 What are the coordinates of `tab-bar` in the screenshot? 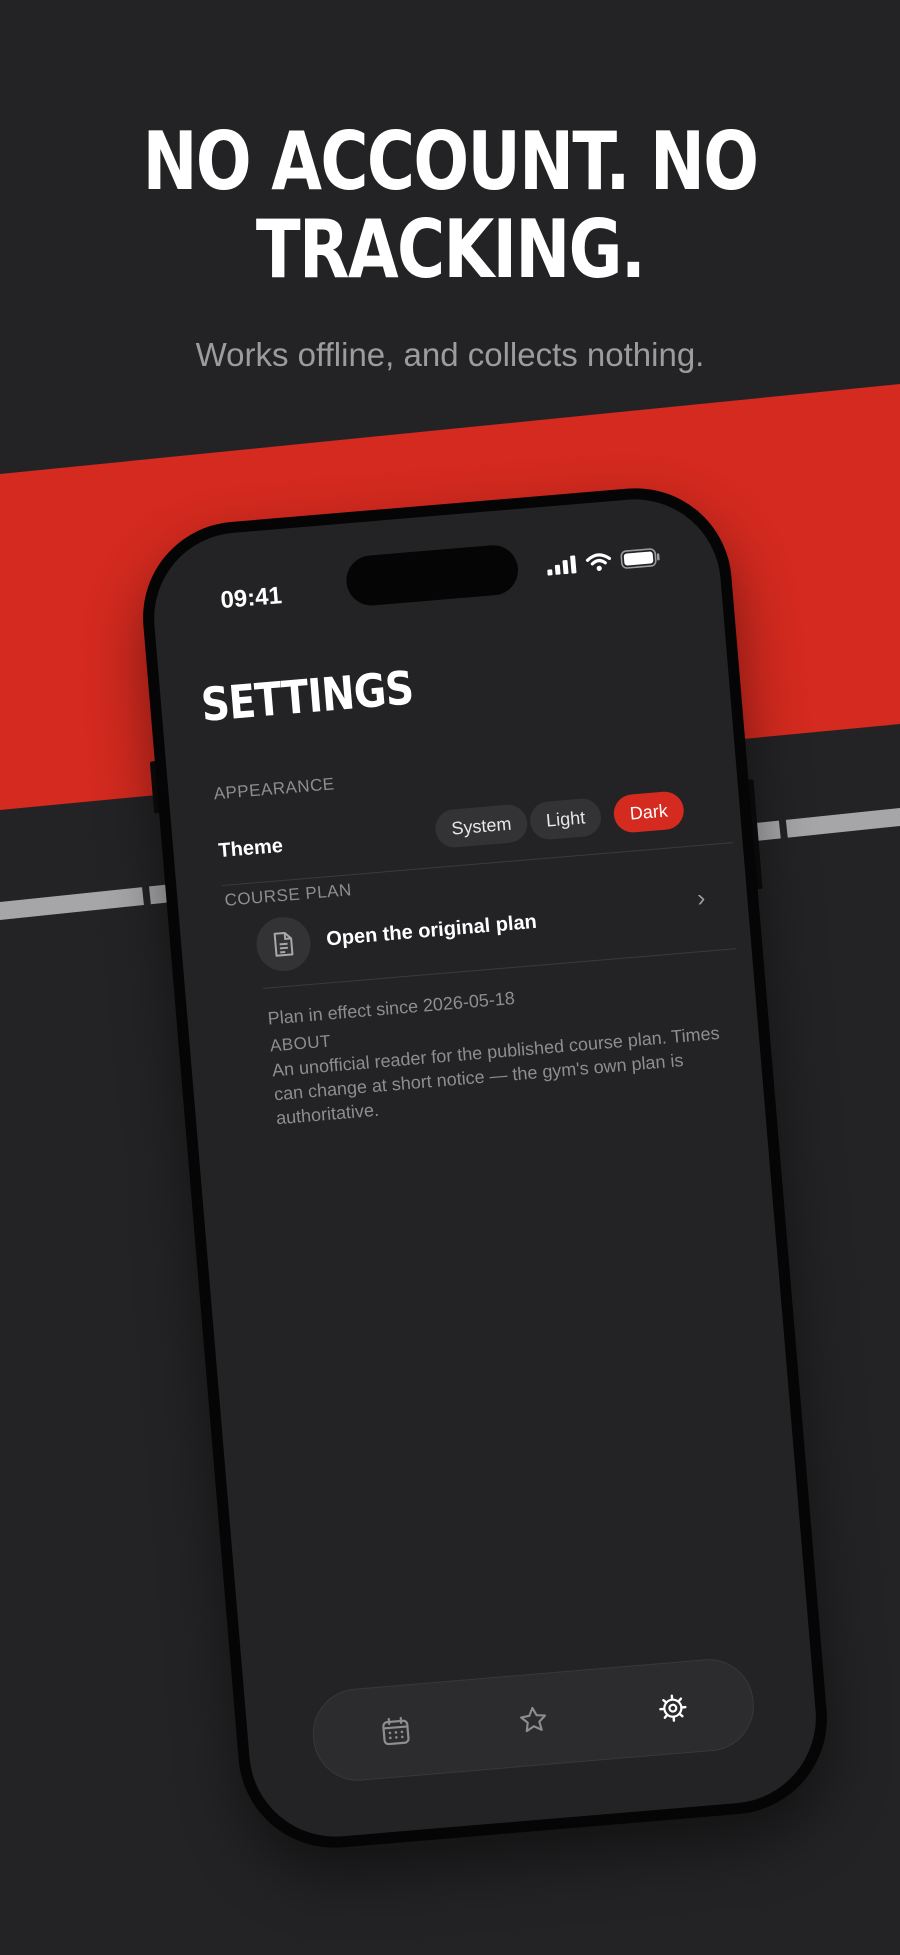 It's located at (533, 1720).